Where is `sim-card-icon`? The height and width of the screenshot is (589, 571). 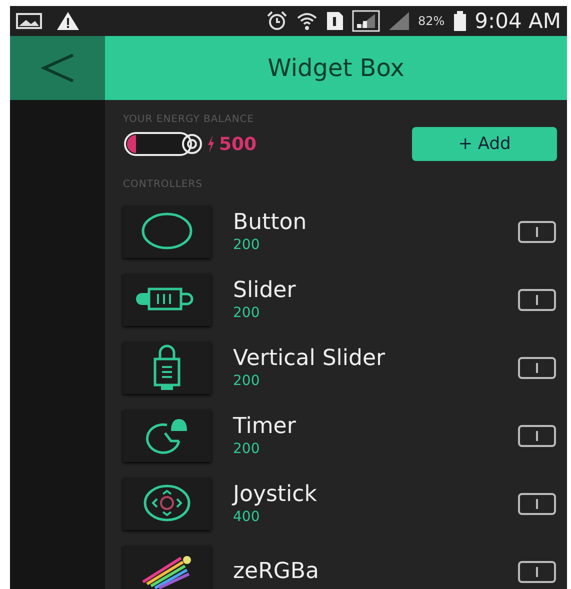 sim-card-icon is located at coordinates (335, 21).